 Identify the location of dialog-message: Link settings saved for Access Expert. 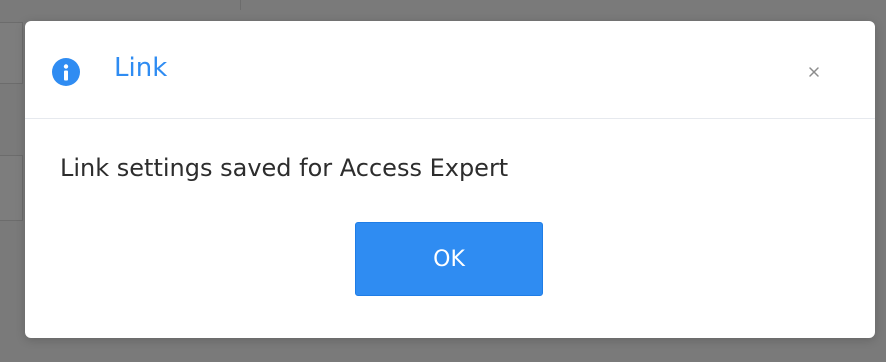
(284, 168).